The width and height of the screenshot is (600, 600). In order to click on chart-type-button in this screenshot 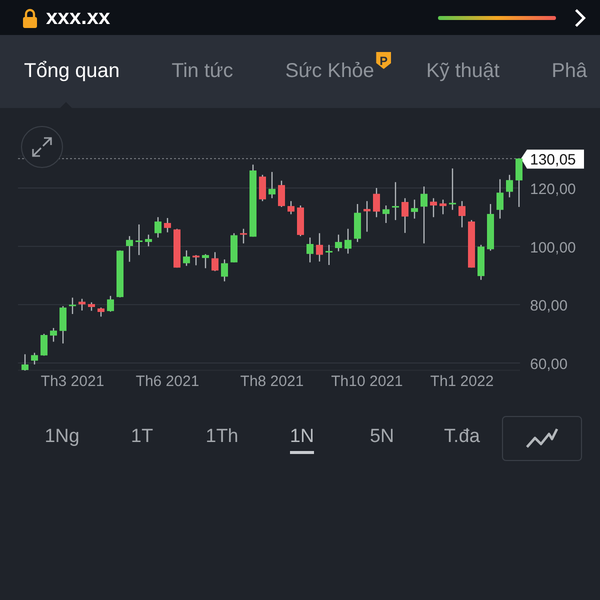, I will do `click(542, 438)`.